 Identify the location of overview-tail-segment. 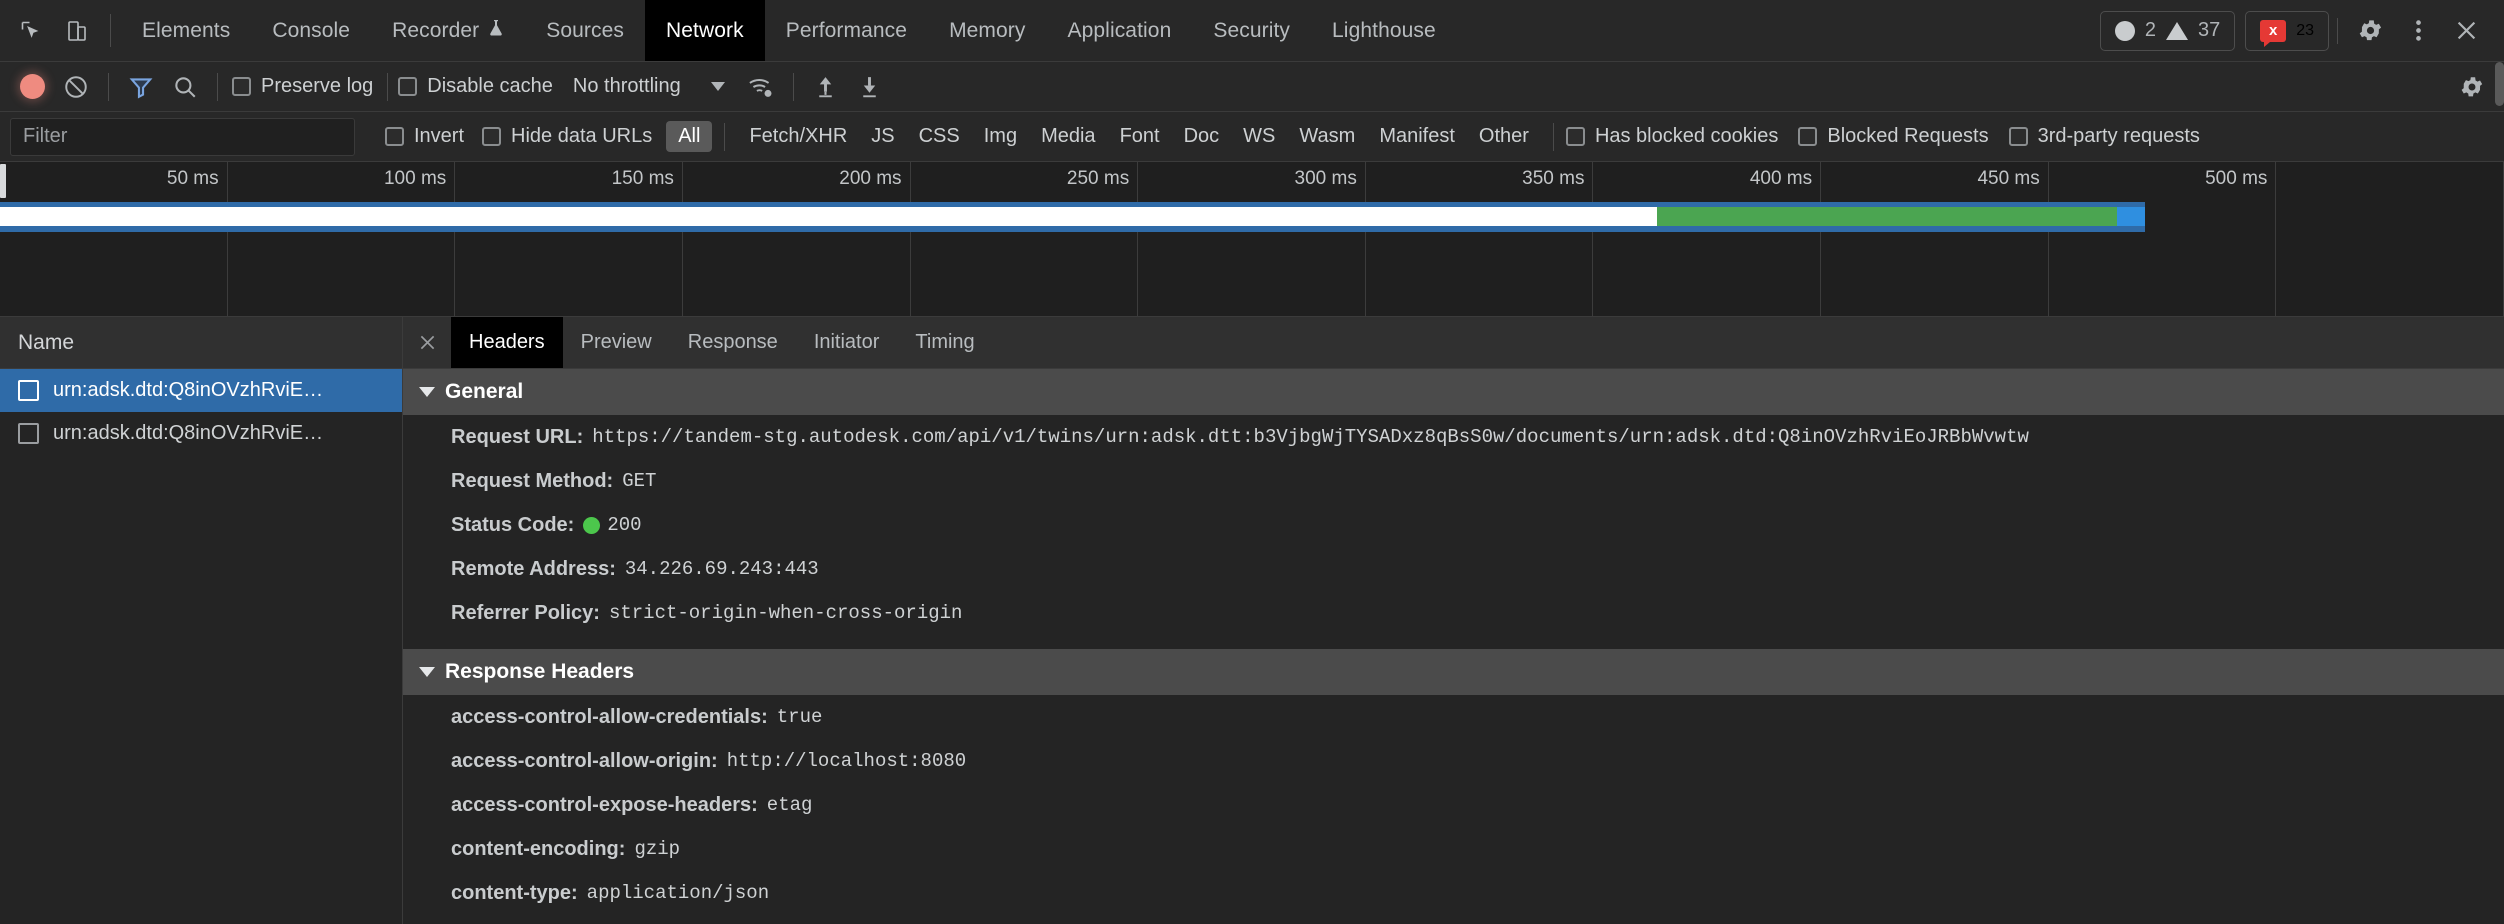
(2131, 216).